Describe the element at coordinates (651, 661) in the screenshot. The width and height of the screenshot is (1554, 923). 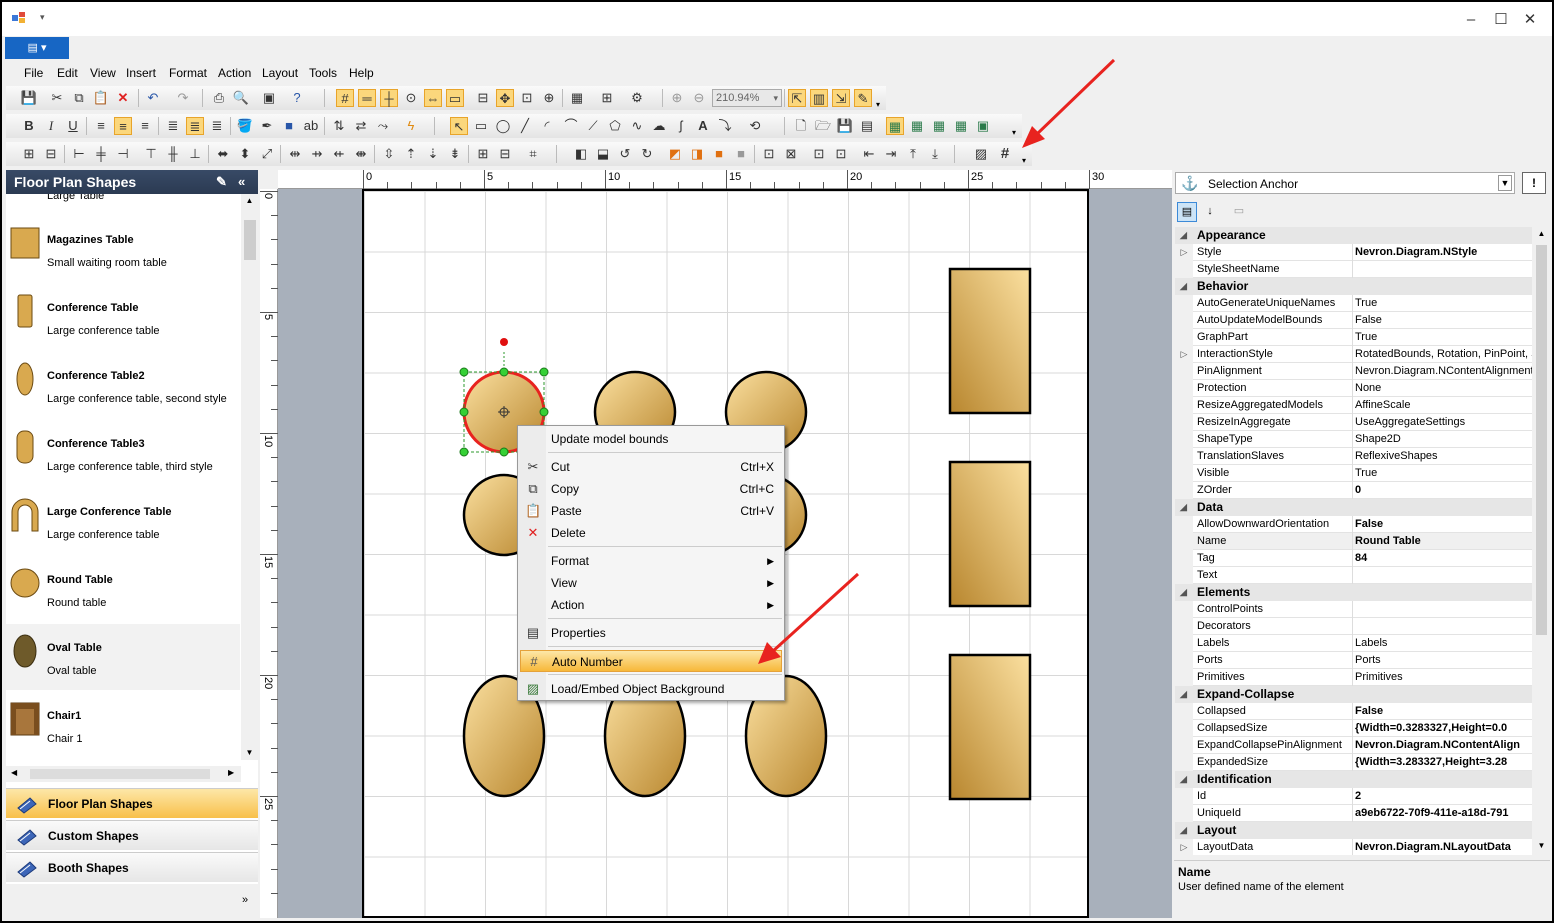
I see `menu-item-auto-number: # Auto Number` at that location.